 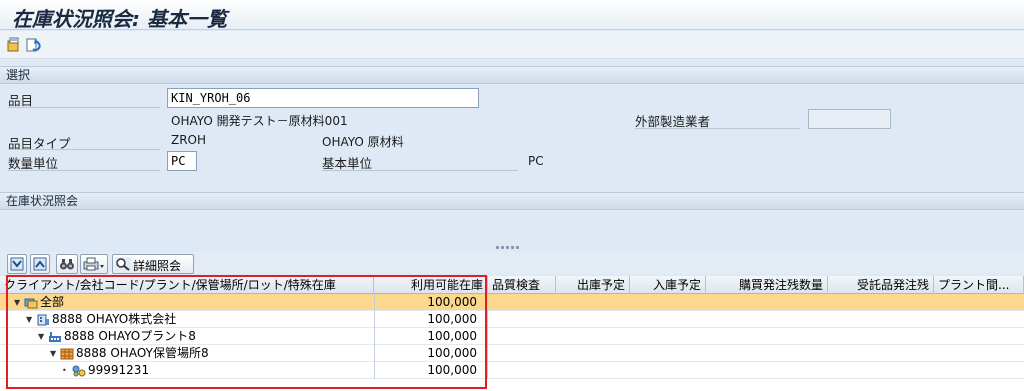 I want to click on tree-row-plant: ▼ 8888 OHAYOプラント8 100,000, so click(x=512, y=336).